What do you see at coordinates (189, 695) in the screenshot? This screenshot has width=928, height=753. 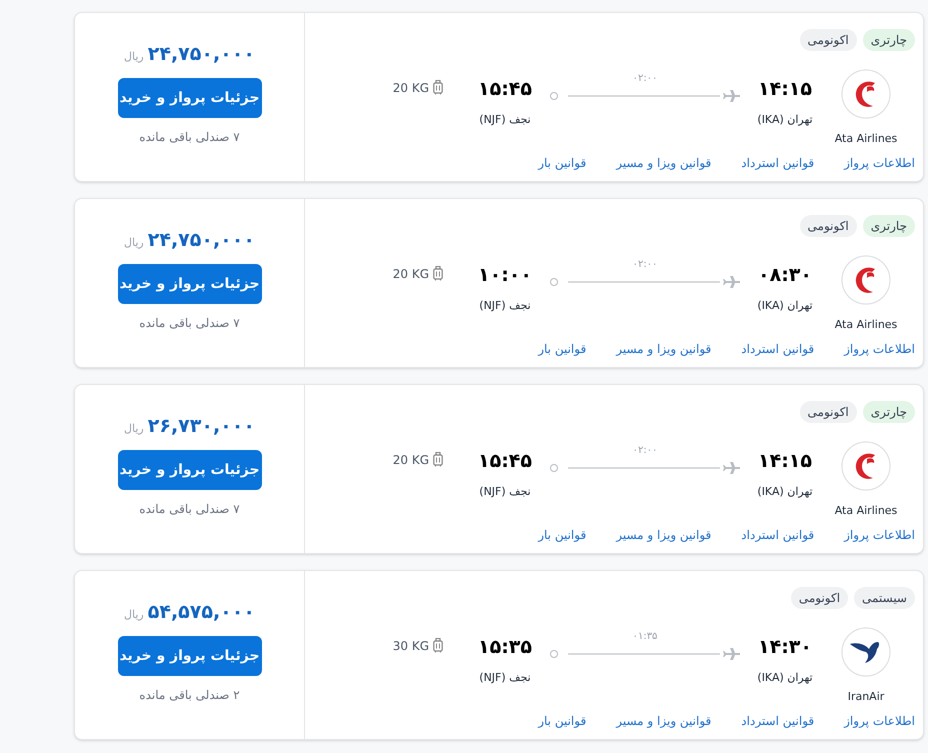 I see `seats-left-text: ۲ صندلی باقی مانده` at bounding box center [189, 695].